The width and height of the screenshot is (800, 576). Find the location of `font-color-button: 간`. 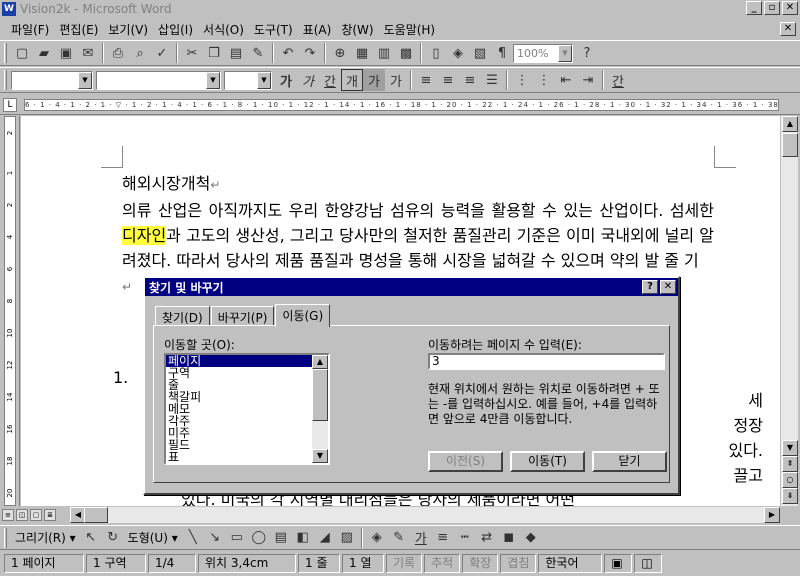

font-color-button: 간 is located at coordinates (618, 80).